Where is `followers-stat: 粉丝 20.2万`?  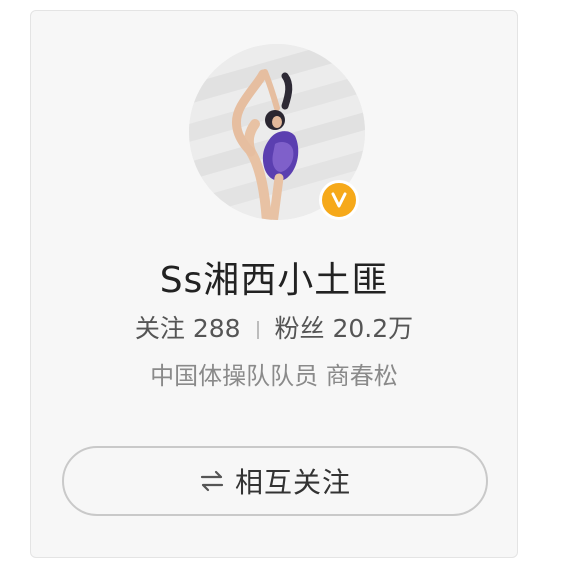
followers-stat: 粉丝 20.2万 is located at coordinates (343, 328).